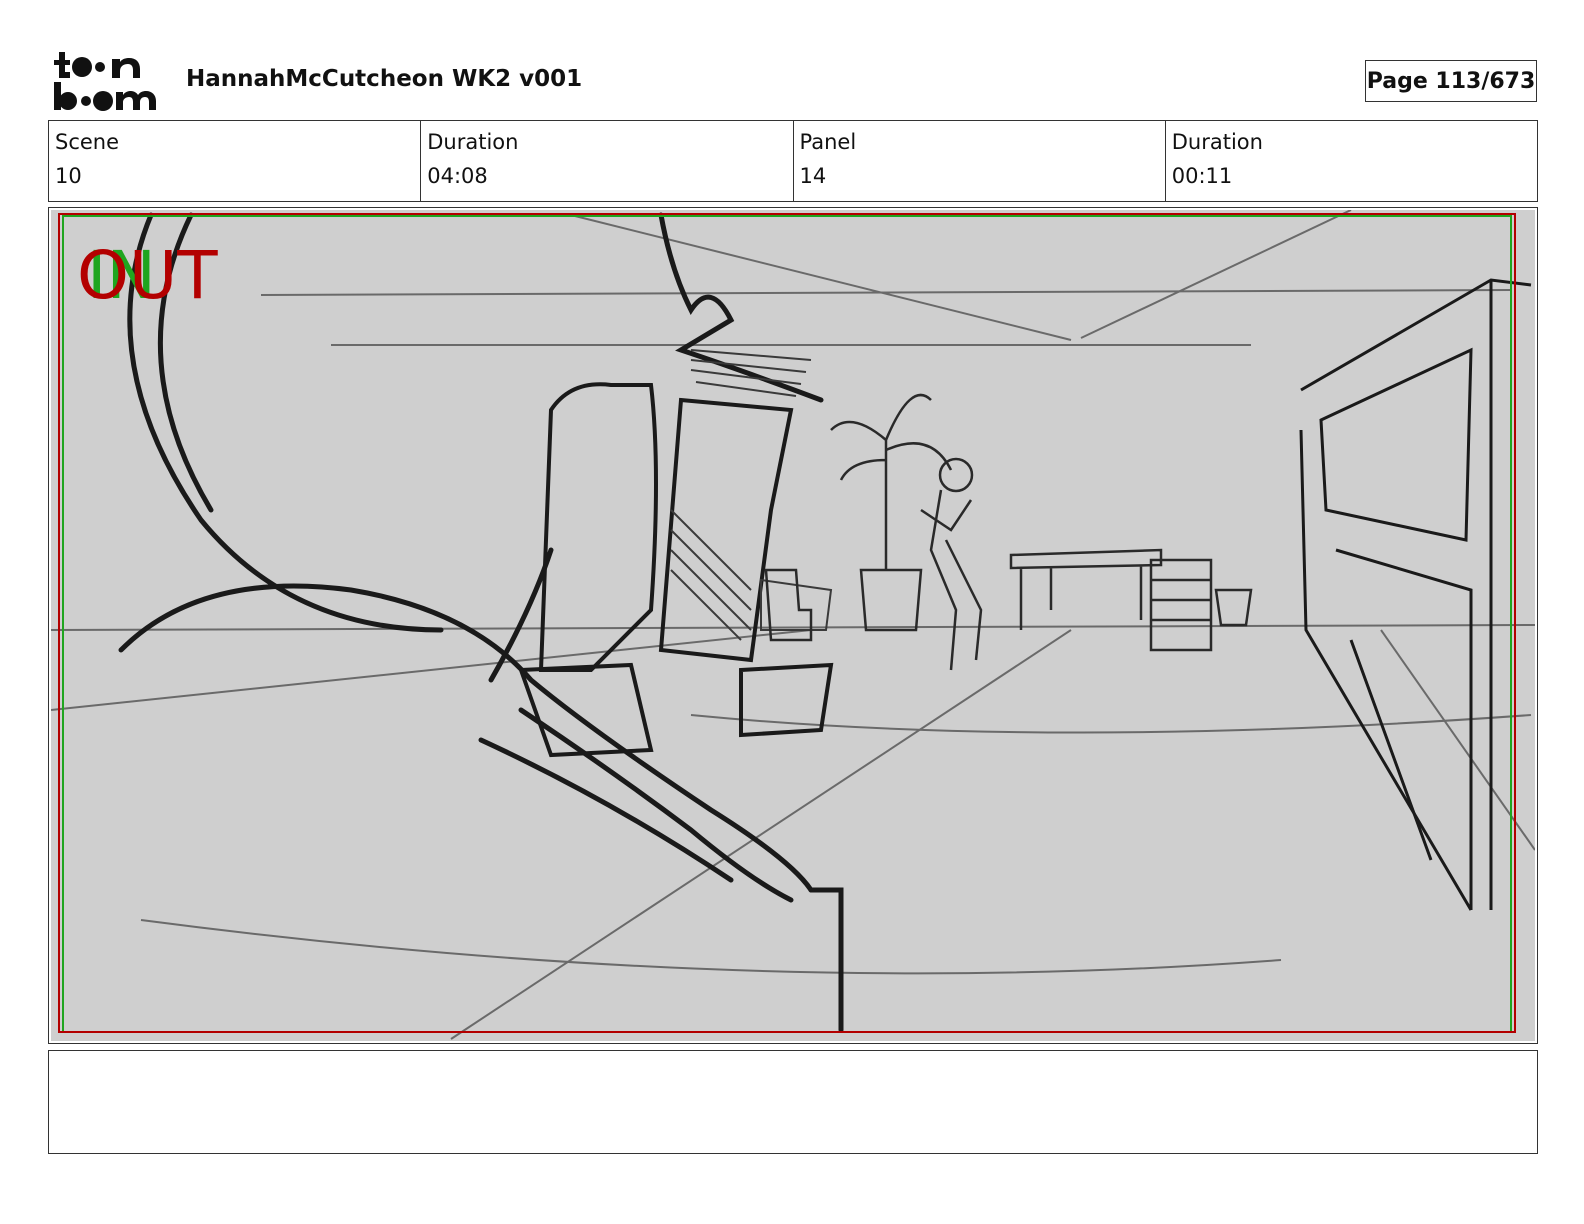 This screenshot has width=1584, height=1224. Describe the element at coordinates (457, 176) in the screenshot. I see `scene-duration-value: 04:08` at that location.